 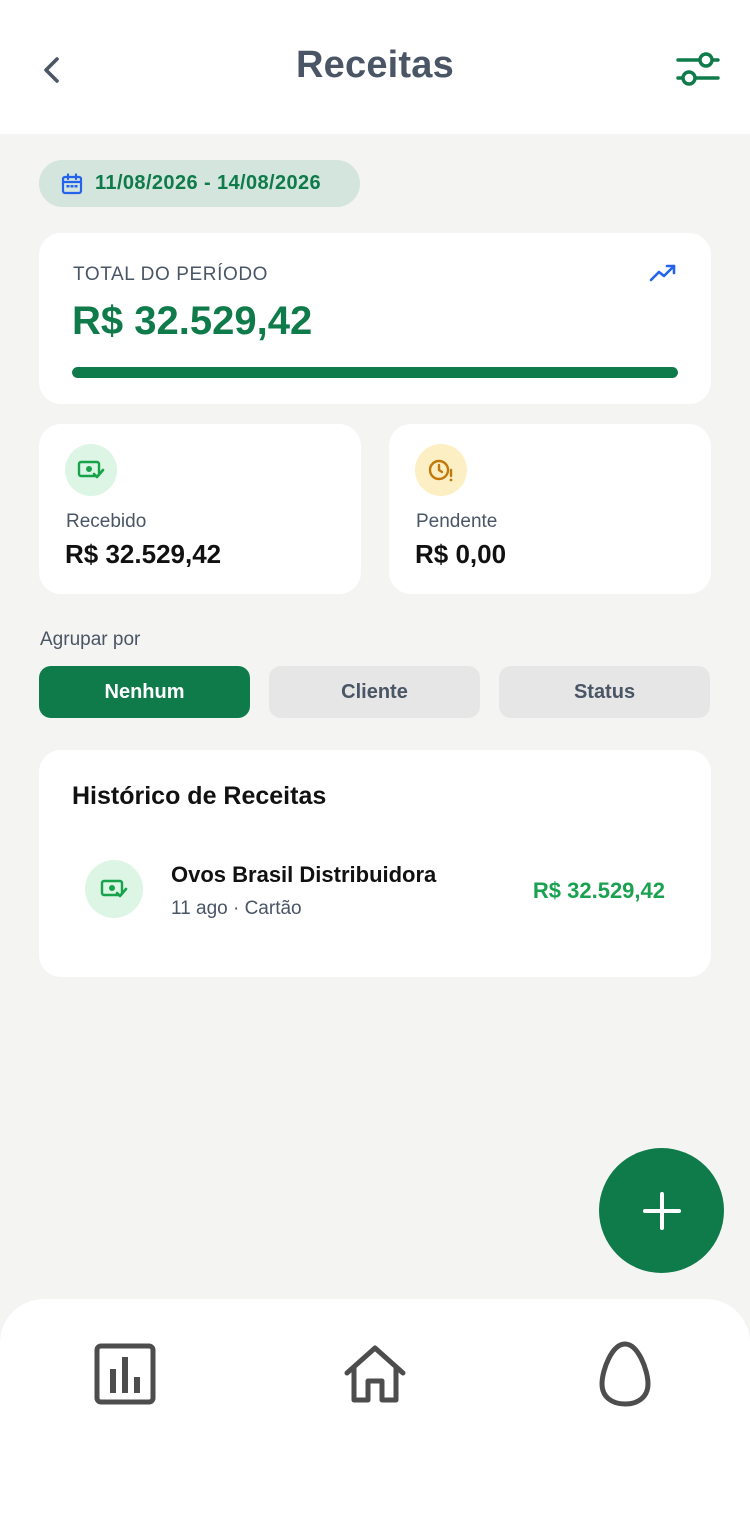 I want to click on total-value: R$ 32.529,42, so click(x=192, y=321).